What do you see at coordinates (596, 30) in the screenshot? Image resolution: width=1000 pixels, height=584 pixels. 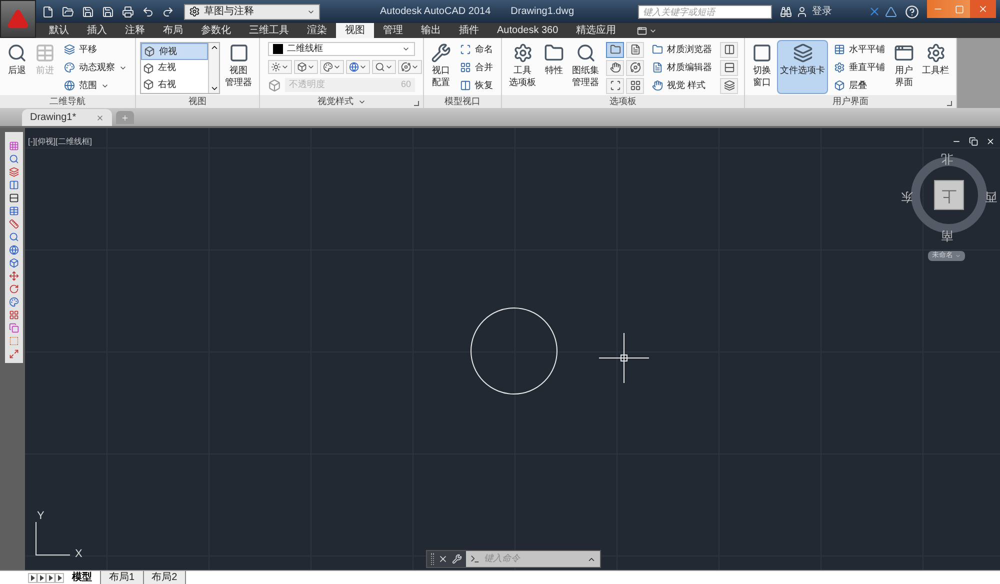 I see `ribbon-tab: 精选应用` at bounding box center [596, 30].